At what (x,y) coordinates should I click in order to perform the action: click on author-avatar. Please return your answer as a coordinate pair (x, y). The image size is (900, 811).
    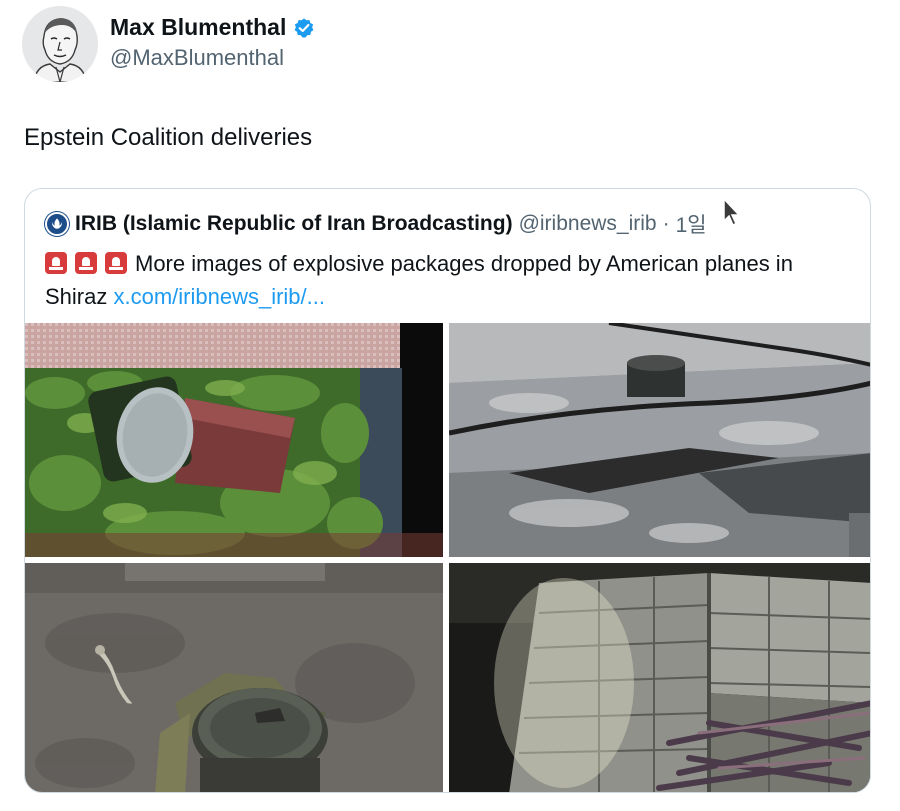
    Looking at the image, I should click on (60, 44).